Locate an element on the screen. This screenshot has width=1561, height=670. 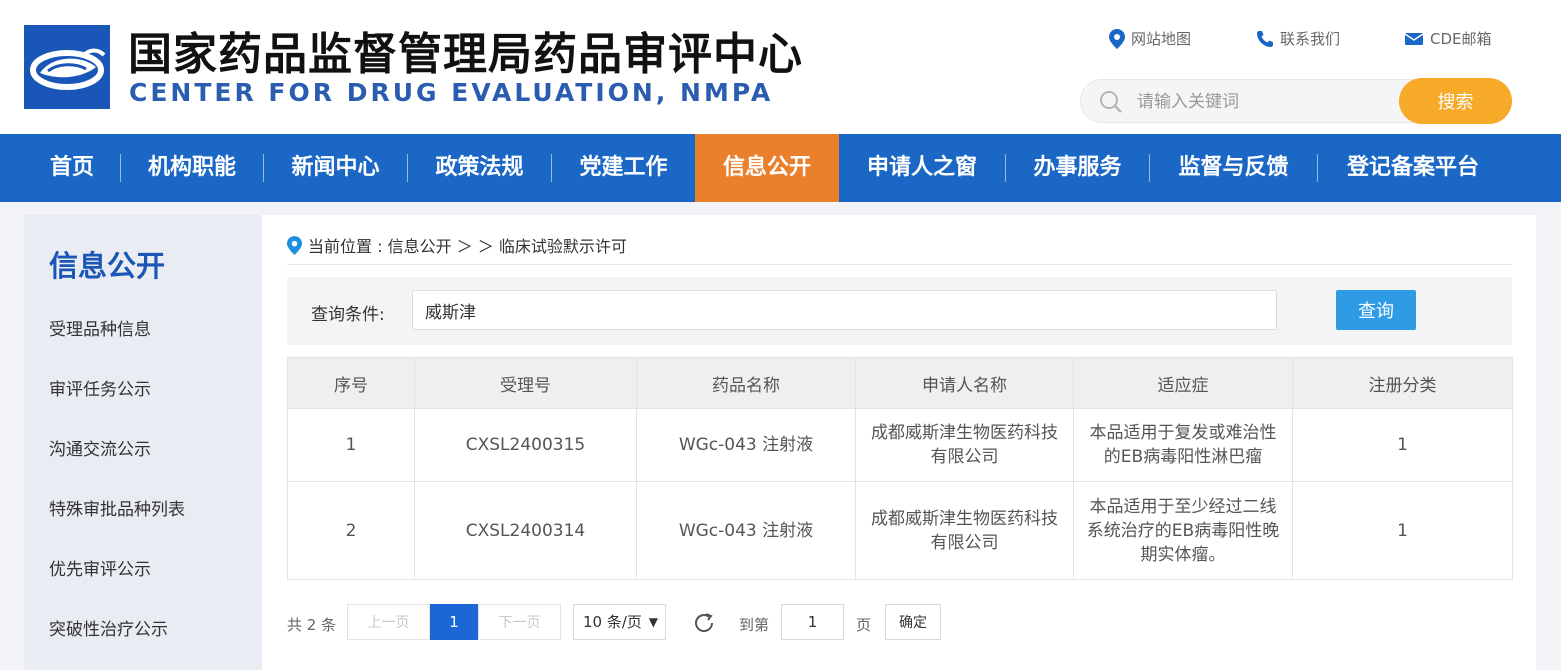
col-header-applicant: 申请人名称 is located at coordinates (964, 383).